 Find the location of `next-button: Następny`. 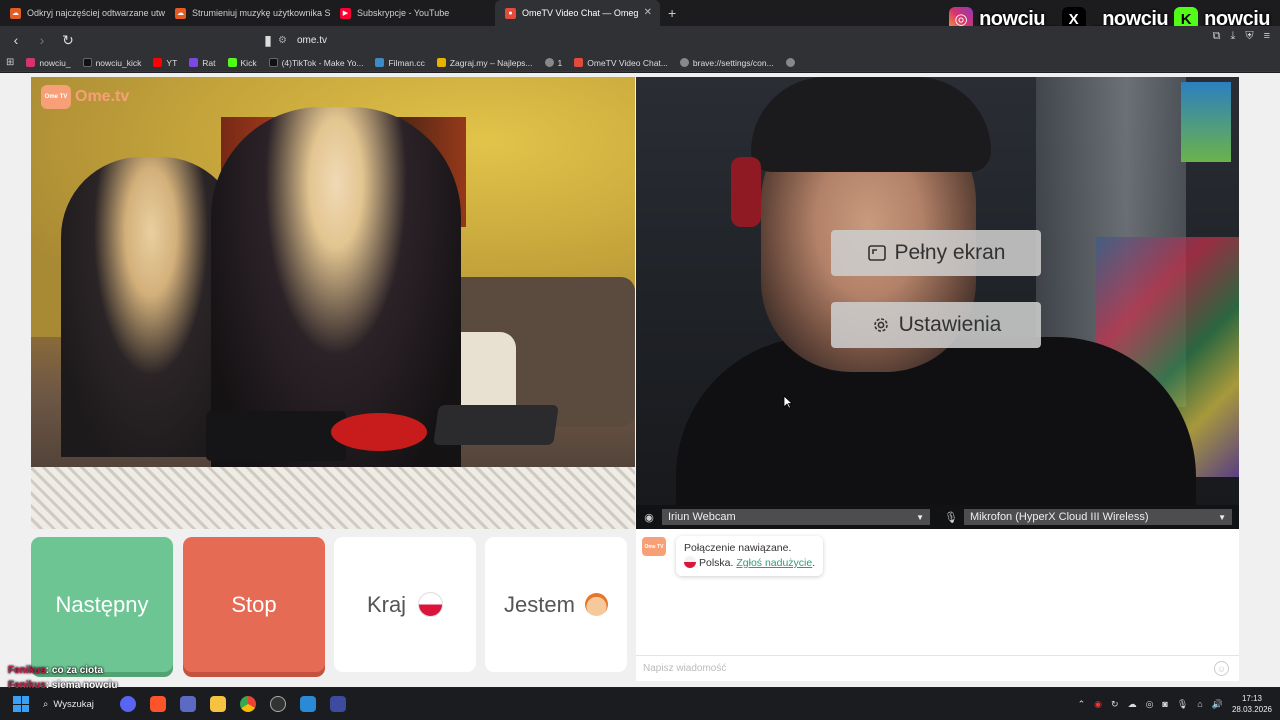

next-button: Następny is located at coordinates (102, 604).